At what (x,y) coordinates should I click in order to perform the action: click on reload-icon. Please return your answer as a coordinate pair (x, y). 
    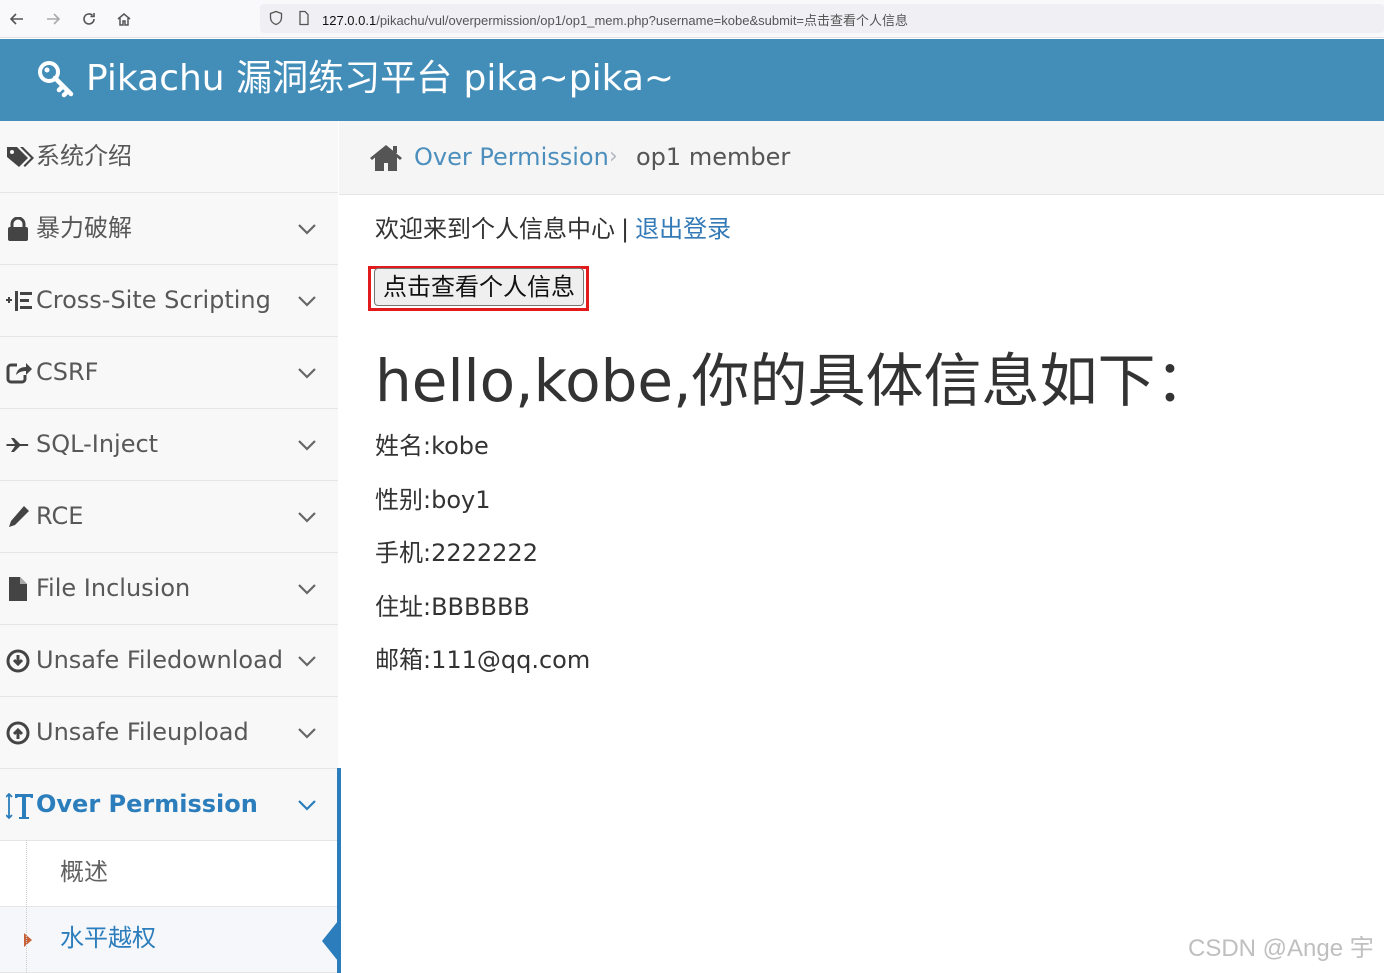
    Looking at the image, I should click on (89, 19).